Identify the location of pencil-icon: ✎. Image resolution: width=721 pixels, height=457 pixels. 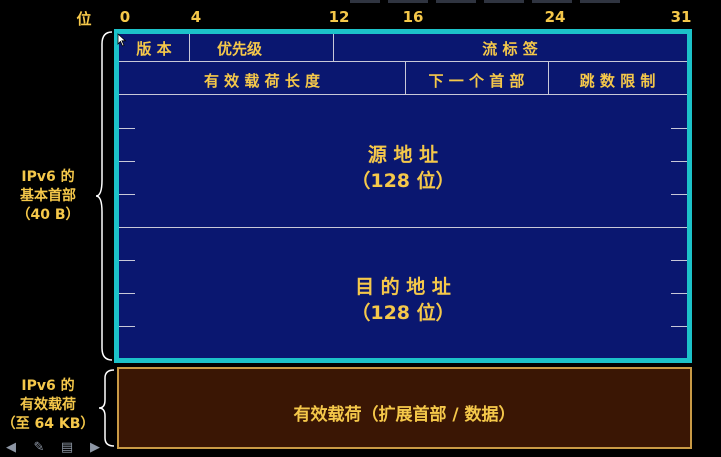
(39, 448).